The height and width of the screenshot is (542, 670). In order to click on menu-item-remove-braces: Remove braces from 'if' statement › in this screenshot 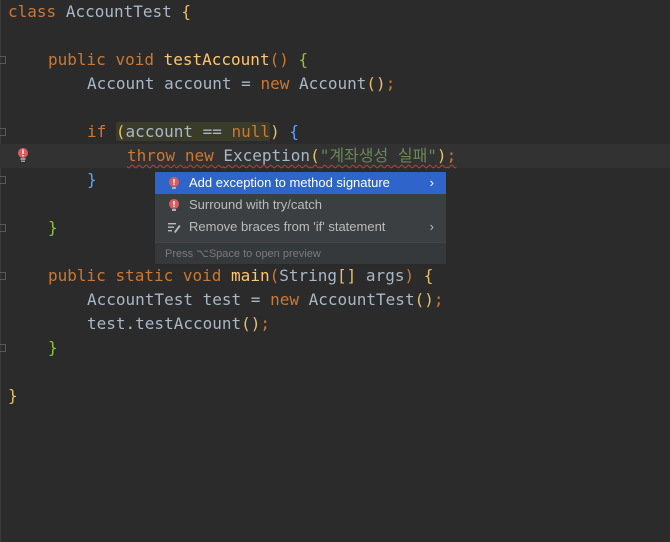, I will do `click(300, 227)`.